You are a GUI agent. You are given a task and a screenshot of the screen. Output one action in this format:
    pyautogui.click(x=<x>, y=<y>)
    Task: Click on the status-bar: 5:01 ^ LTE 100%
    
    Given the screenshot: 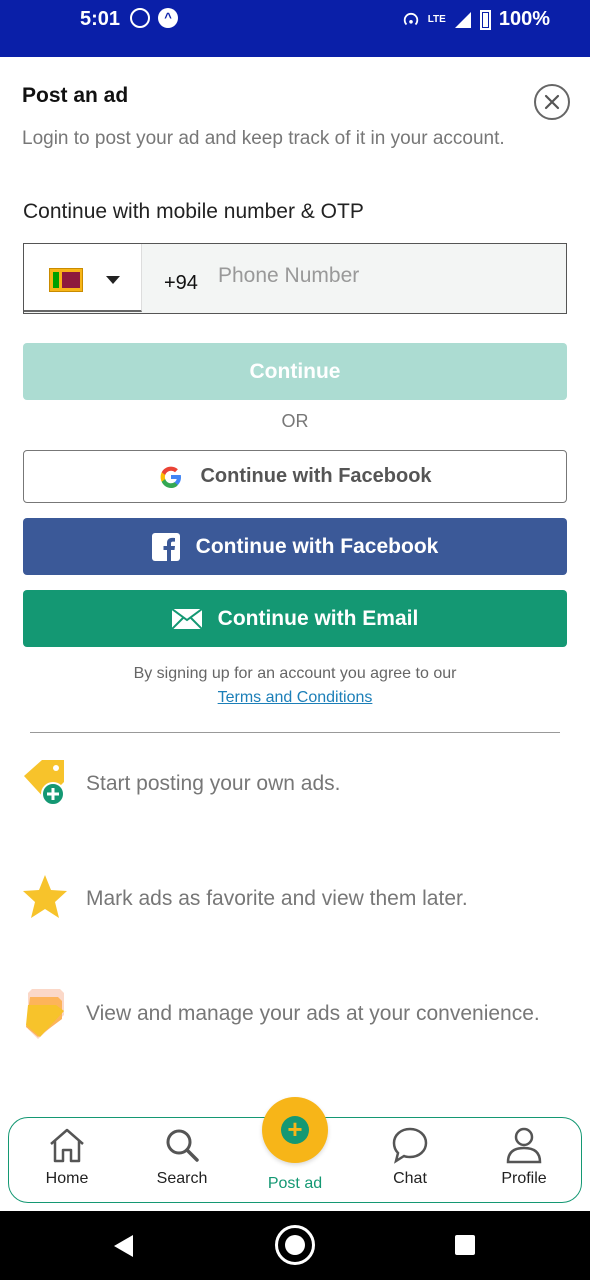 What is the action you would take?
    pyautogui.click(x=295, y=28)
    